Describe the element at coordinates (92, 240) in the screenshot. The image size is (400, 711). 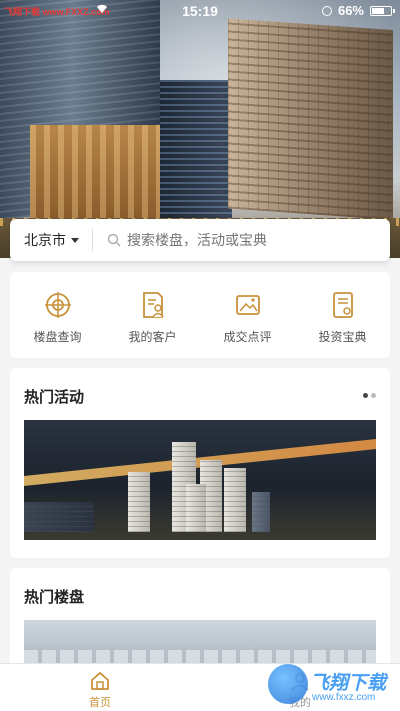
I see `divider` at that location.